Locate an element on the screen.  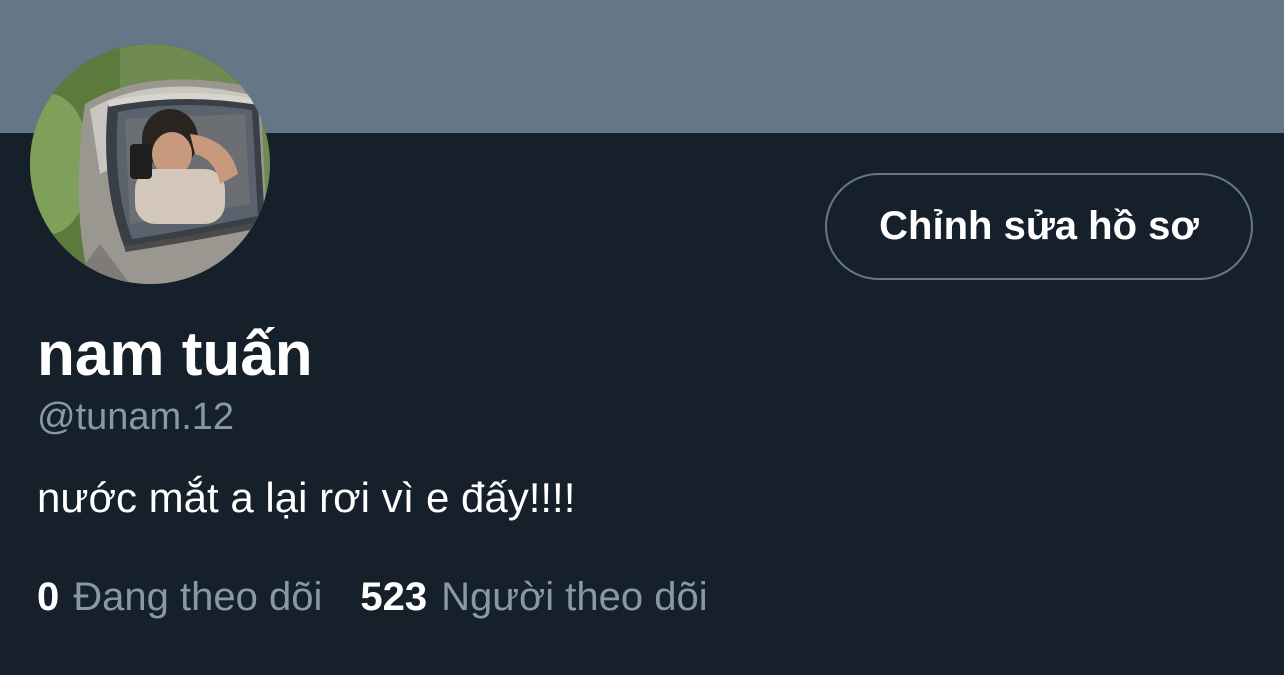
followers-count: 523 is located at coordinates (394, 597).